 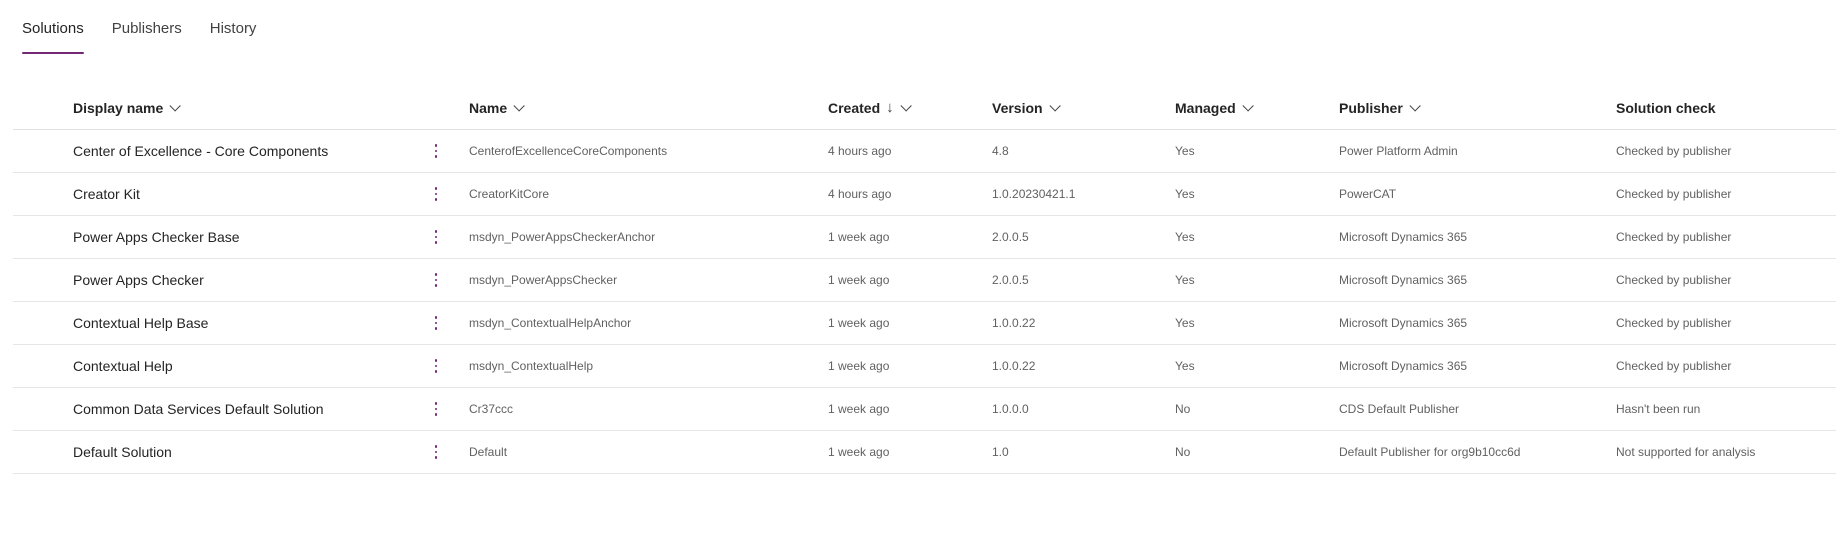 I want to click on publisher-cell: Power Platform Admin, so click(x=1398, y=151).